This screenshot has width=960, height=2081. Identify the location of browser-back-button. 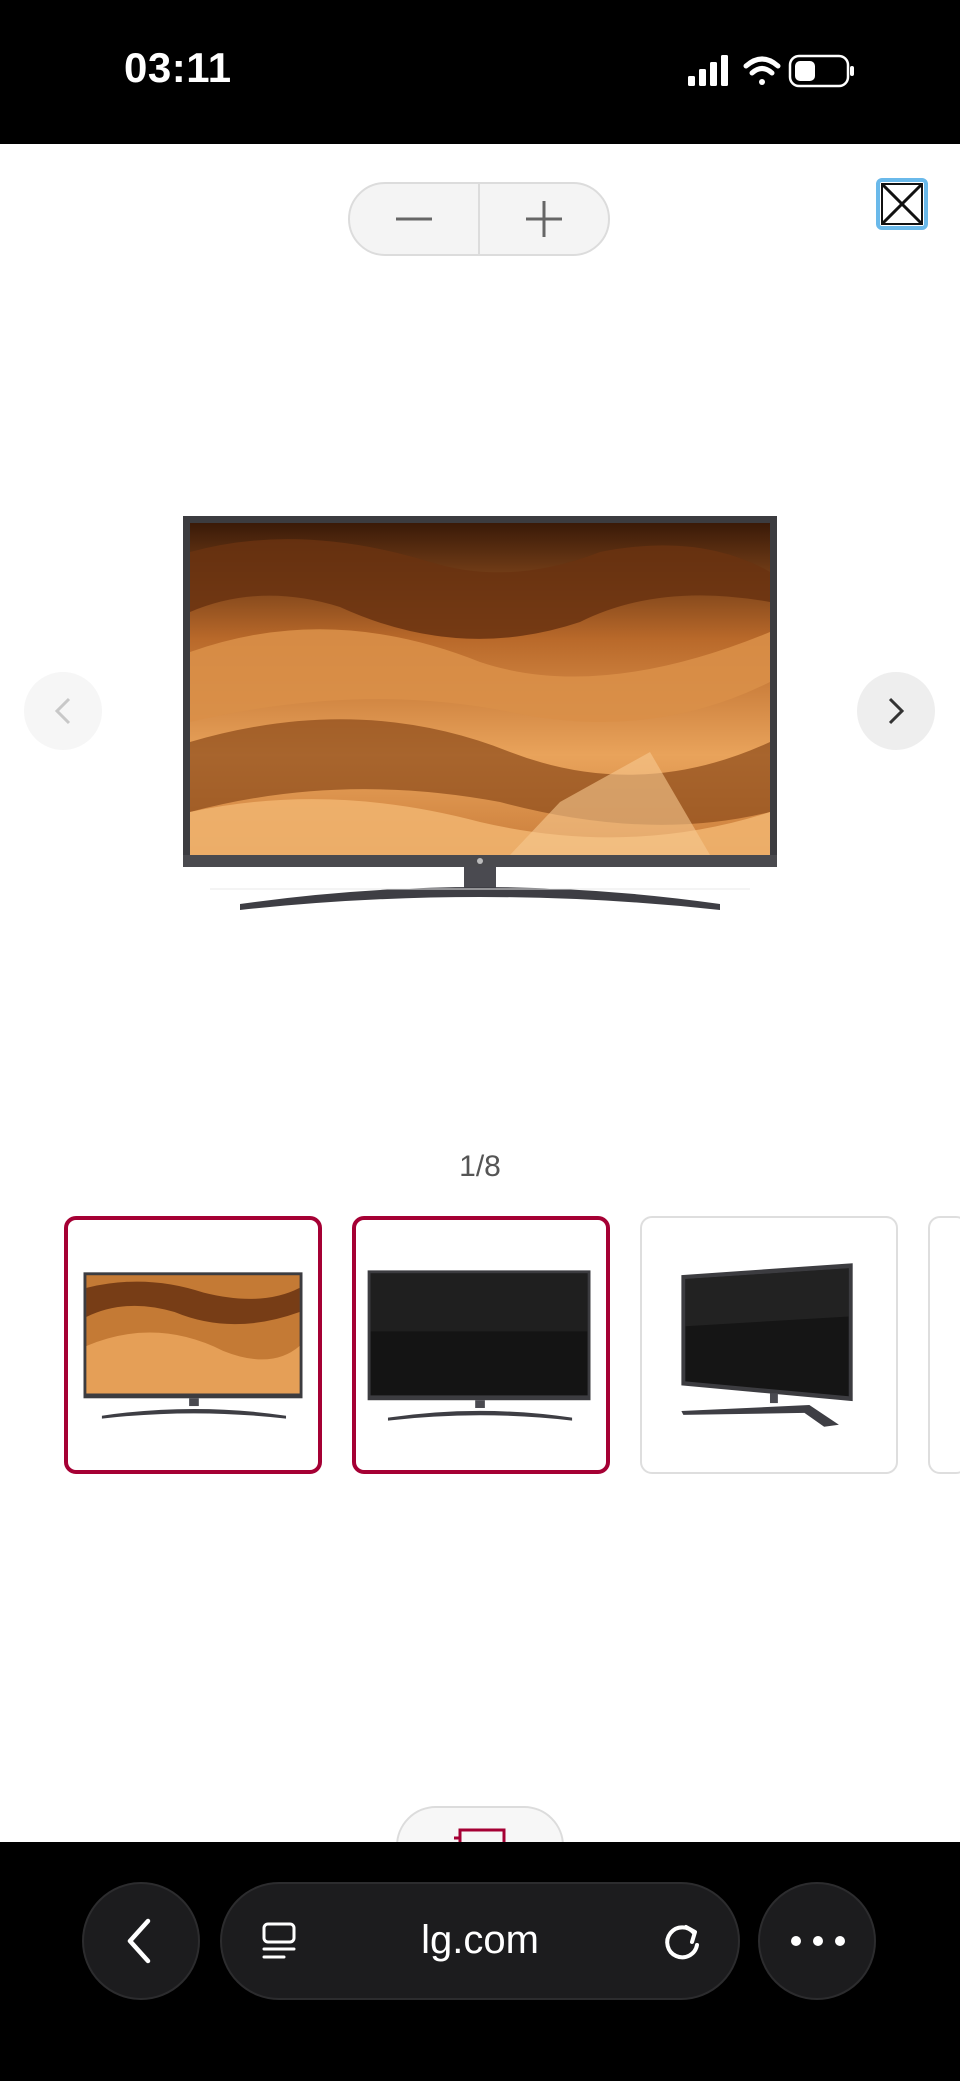
(141, 1941).